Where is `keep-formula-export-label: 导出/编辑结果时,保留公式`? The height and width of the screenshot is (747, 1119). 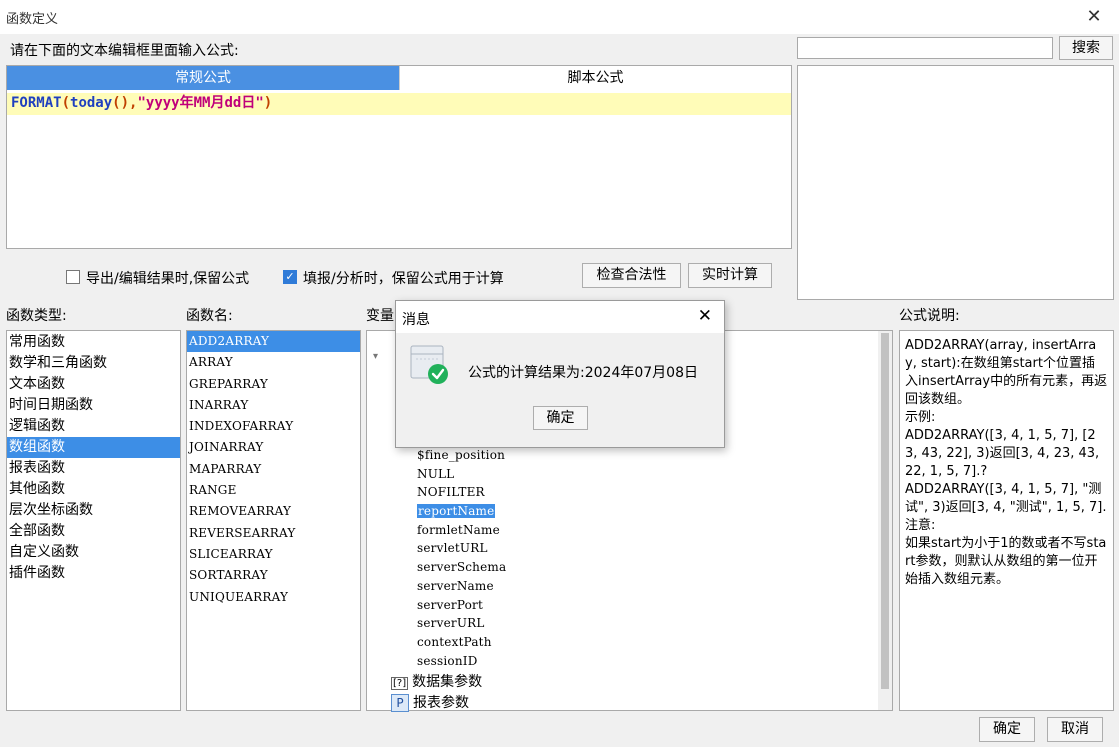
keep-formula-export-label: 导出/编辑结果时,保留公式 is located at coordinates (168, 279).